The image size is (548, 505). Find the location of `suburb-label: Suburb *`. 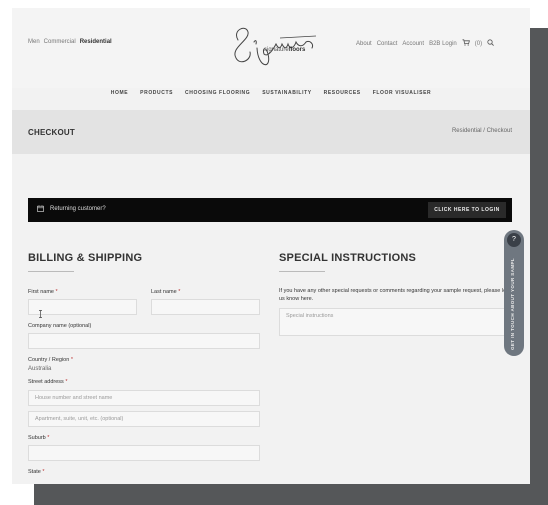

suburb-label: Suburb * is located at coordinates (39, 438).